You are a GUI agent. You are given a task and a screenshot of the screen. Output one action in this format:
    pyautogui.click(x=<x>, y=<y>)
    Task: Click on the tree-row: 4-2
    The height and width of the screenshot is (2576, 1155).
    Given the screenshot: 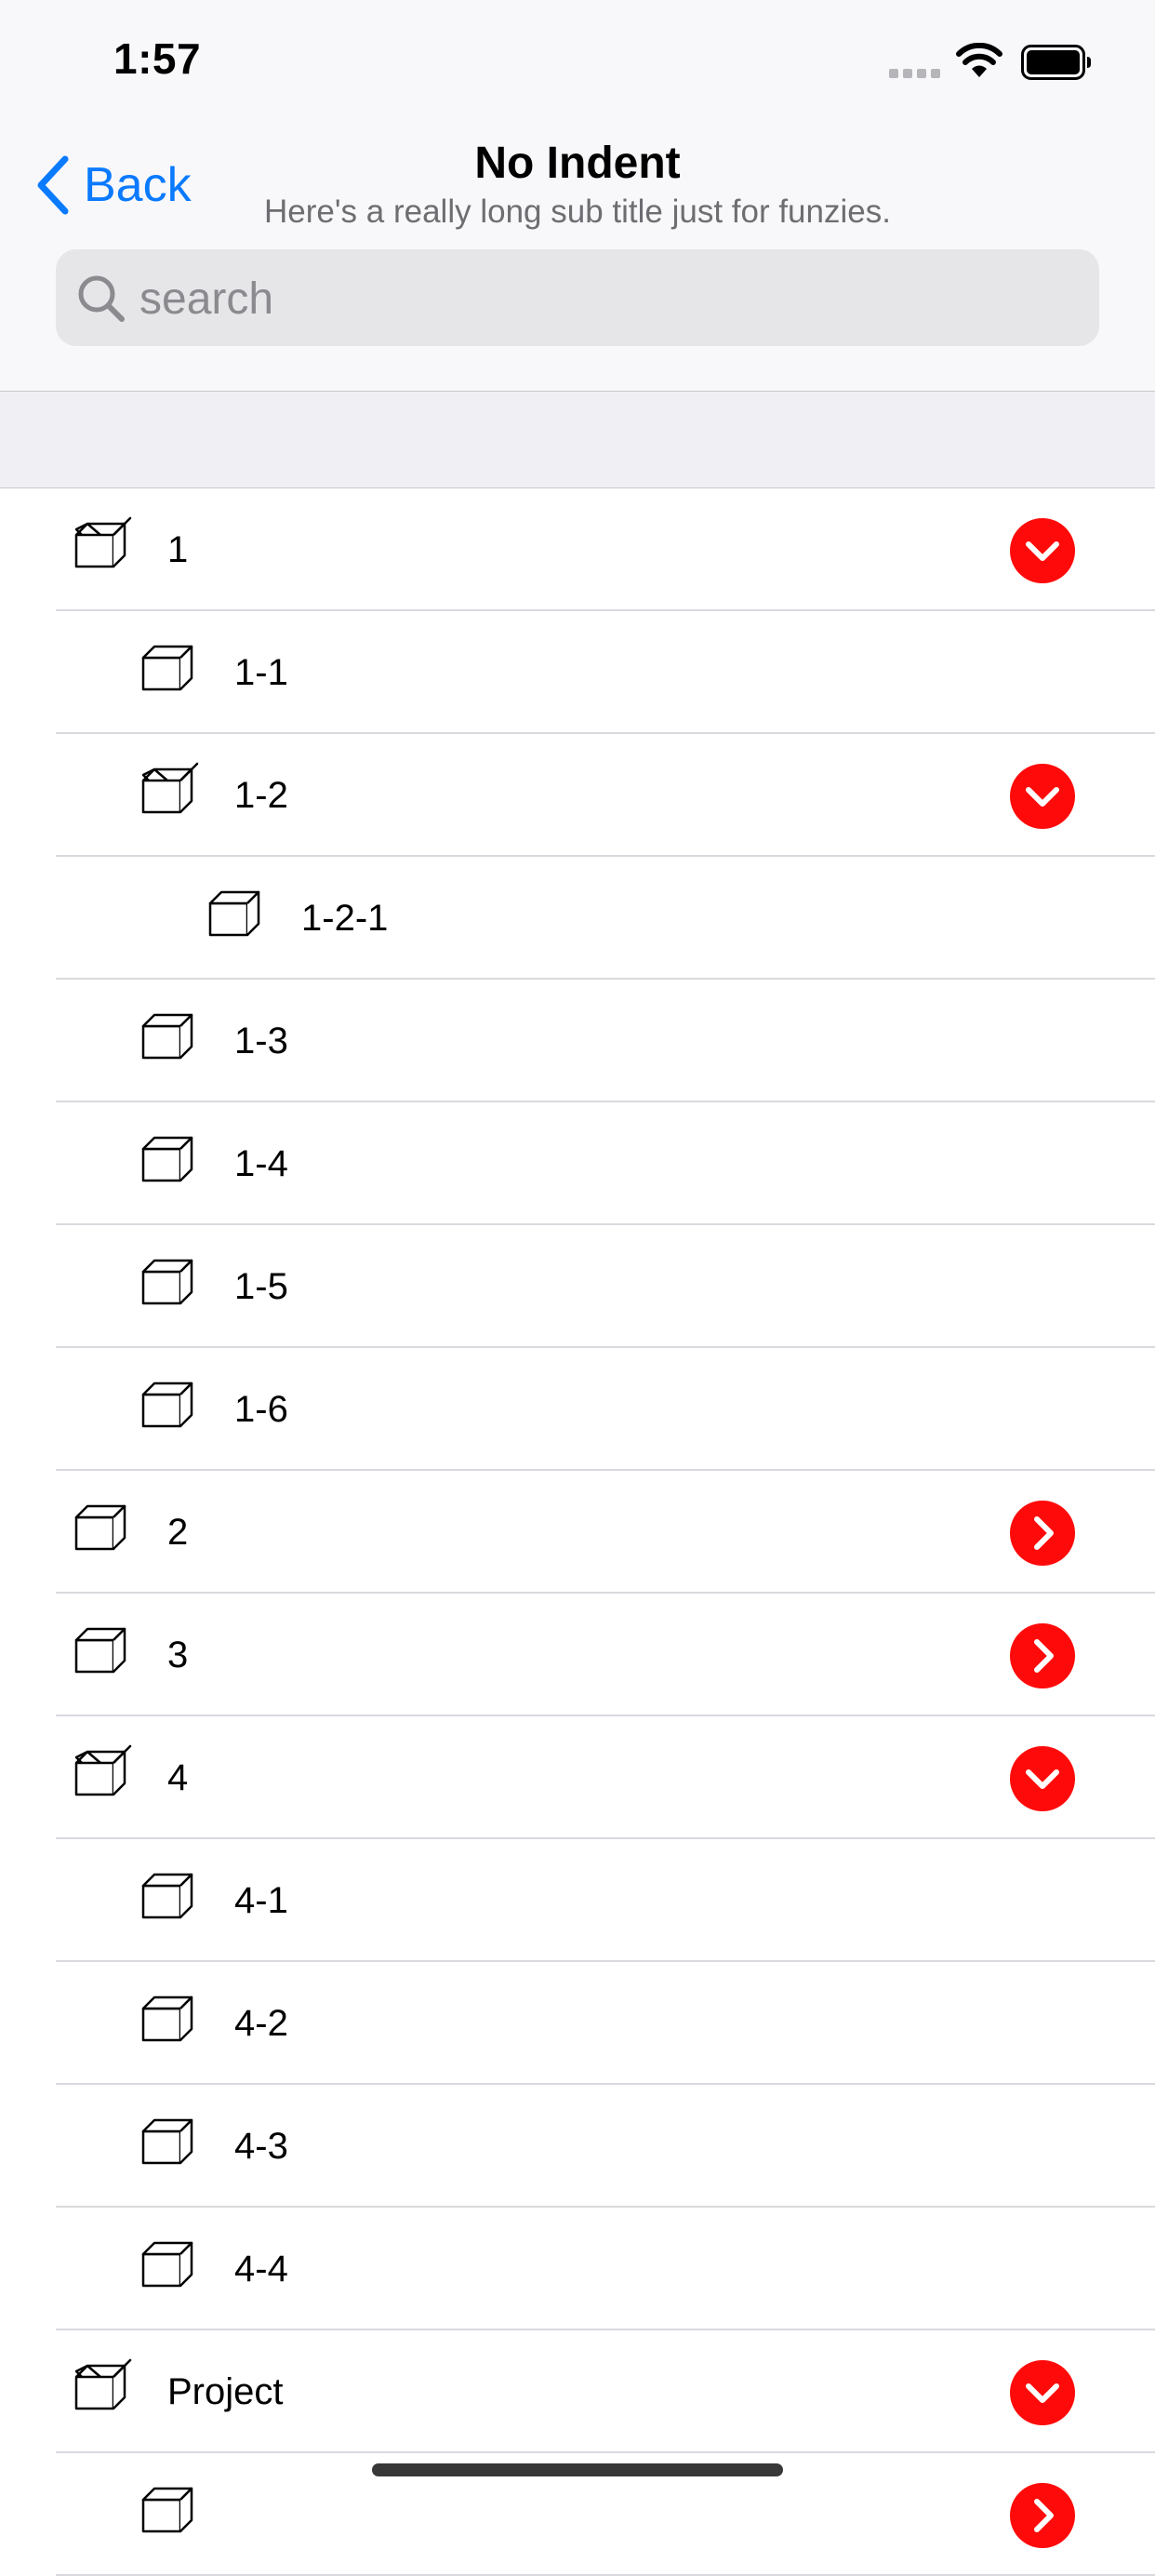 What is the action you would take?
    pyautogui.click(x=577, y=2023)
    